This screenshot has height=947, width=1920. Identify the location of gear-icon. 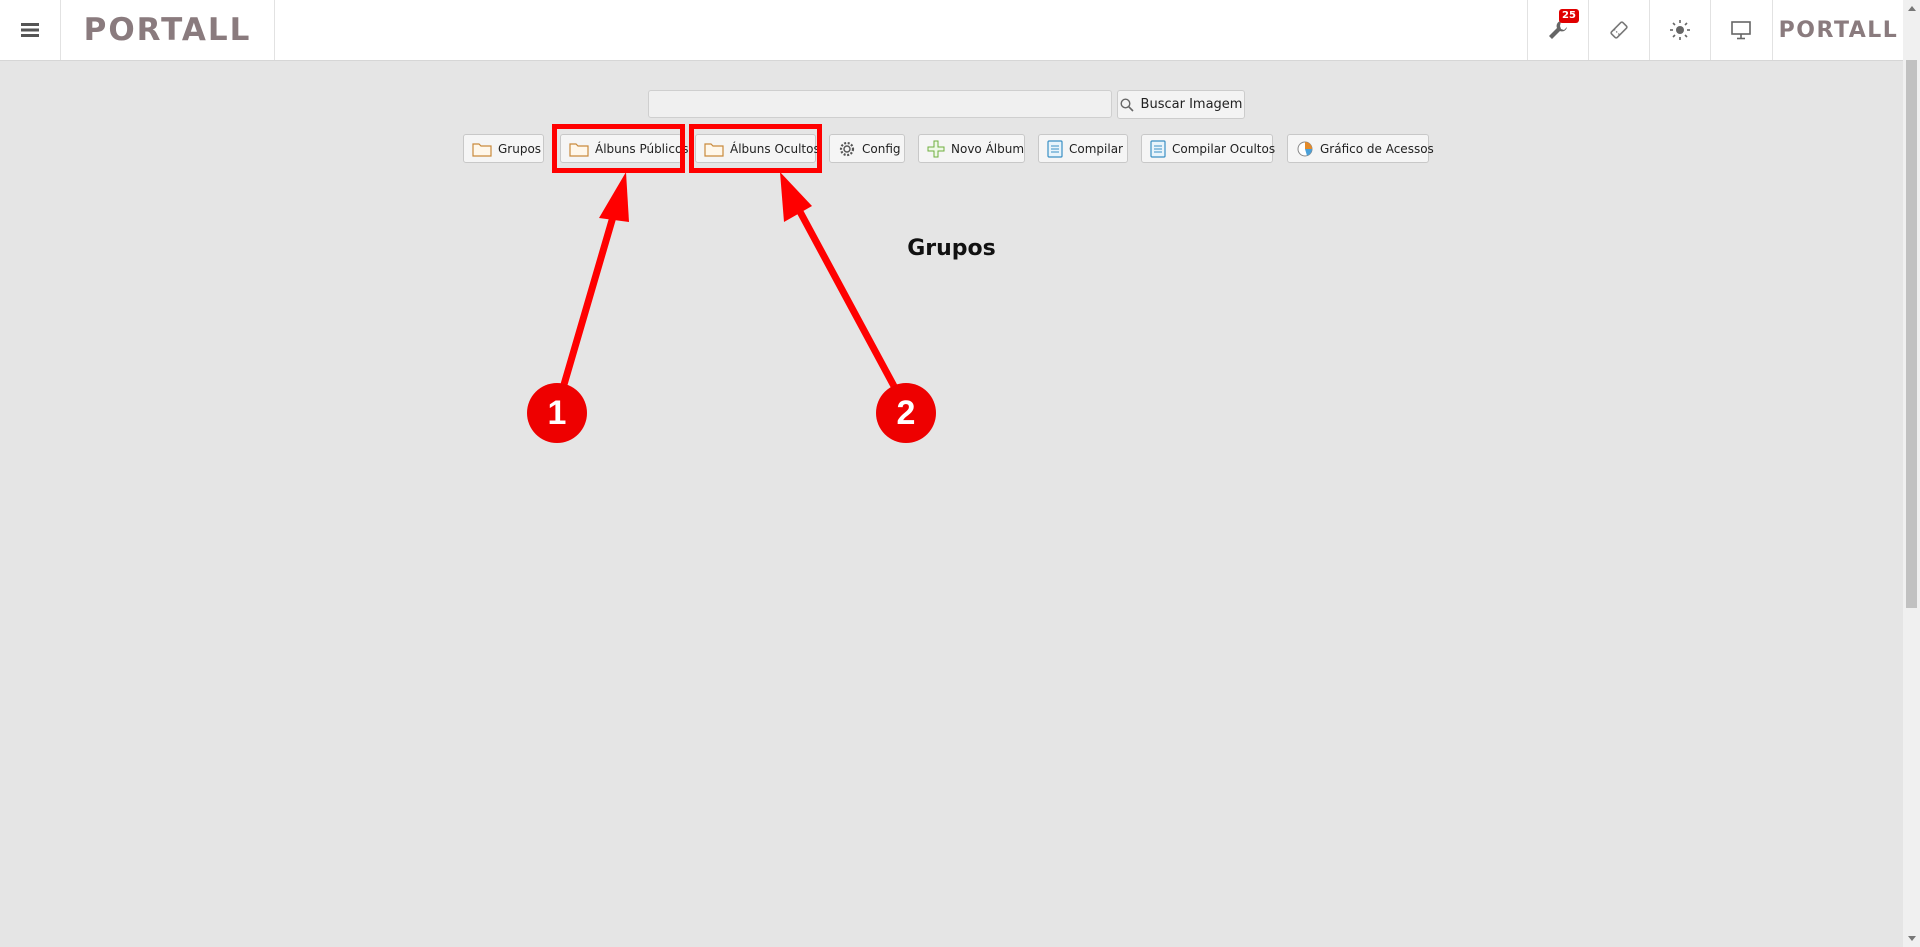
(847, 149).